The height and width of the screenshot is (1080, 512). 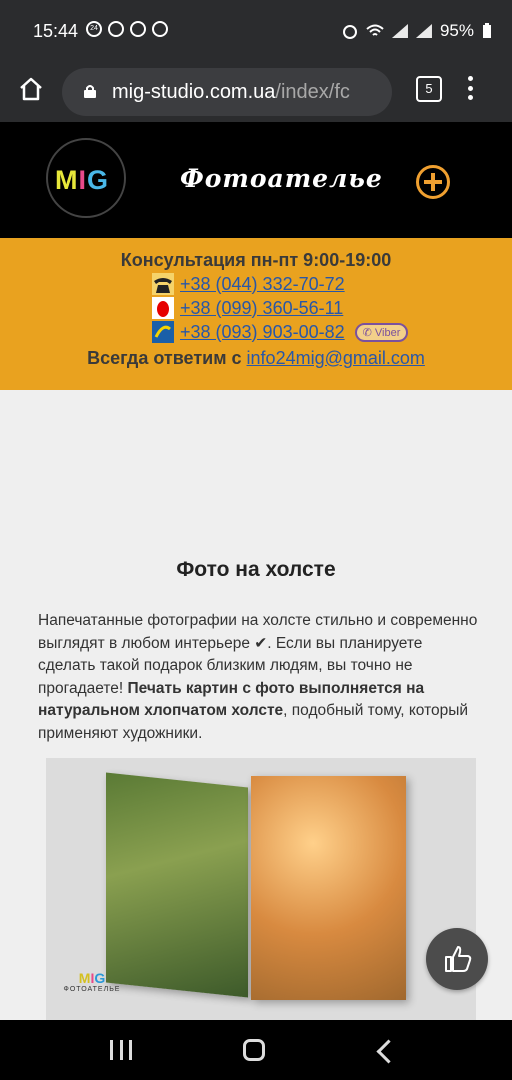 I want to click on canvas-print-girl, so click(x=328, y=888).